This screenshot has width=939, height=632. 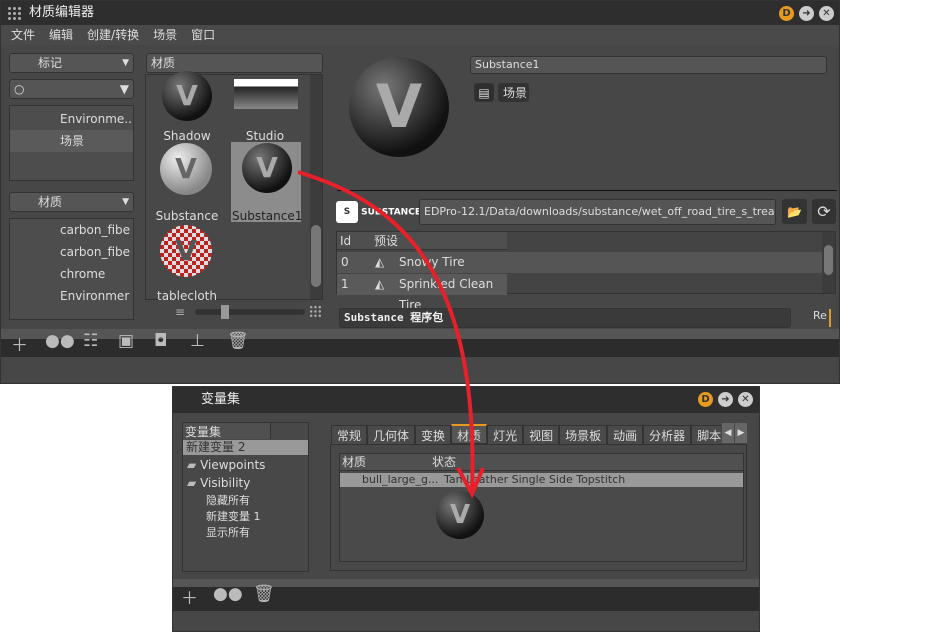 What do you see at coordinates (391, 334) in the screenshot?
I see `annotation-arrow` at bounding box center [391, 334].